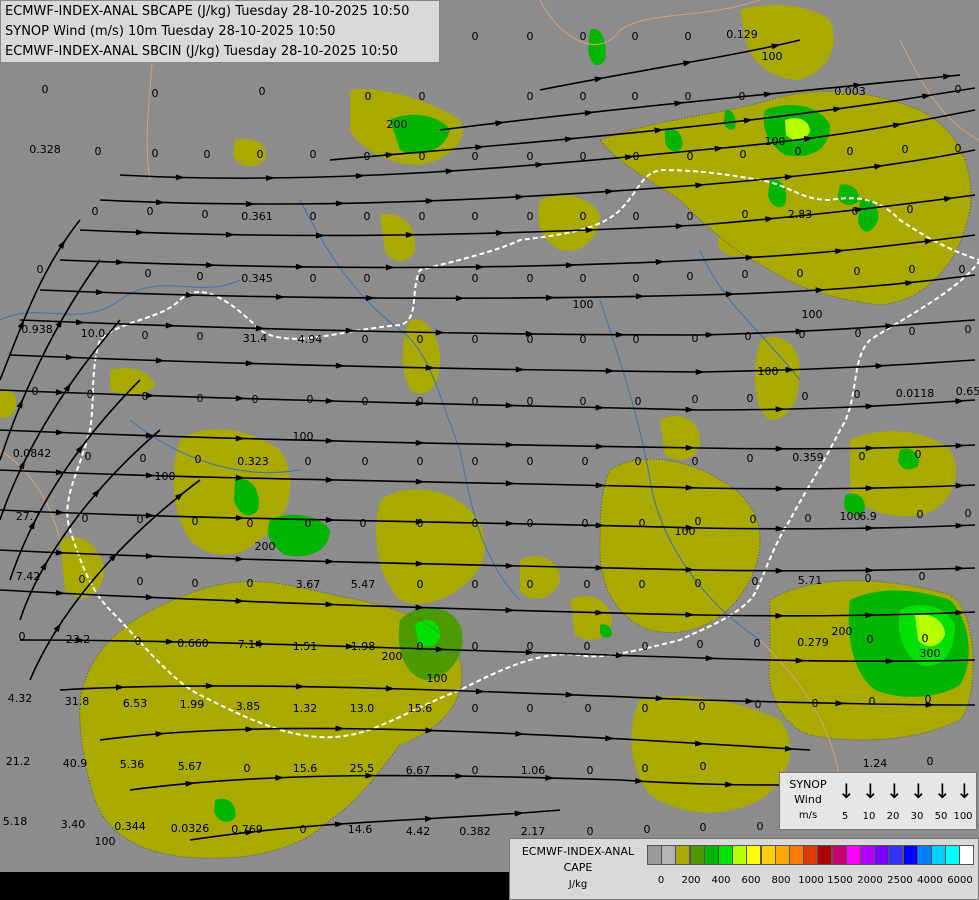 Image resolution: width=979 pixels, height=900 pixels. Describe the element at coordinates (963, 816) in the screenshot. I see `wind-value: 100` at that location.